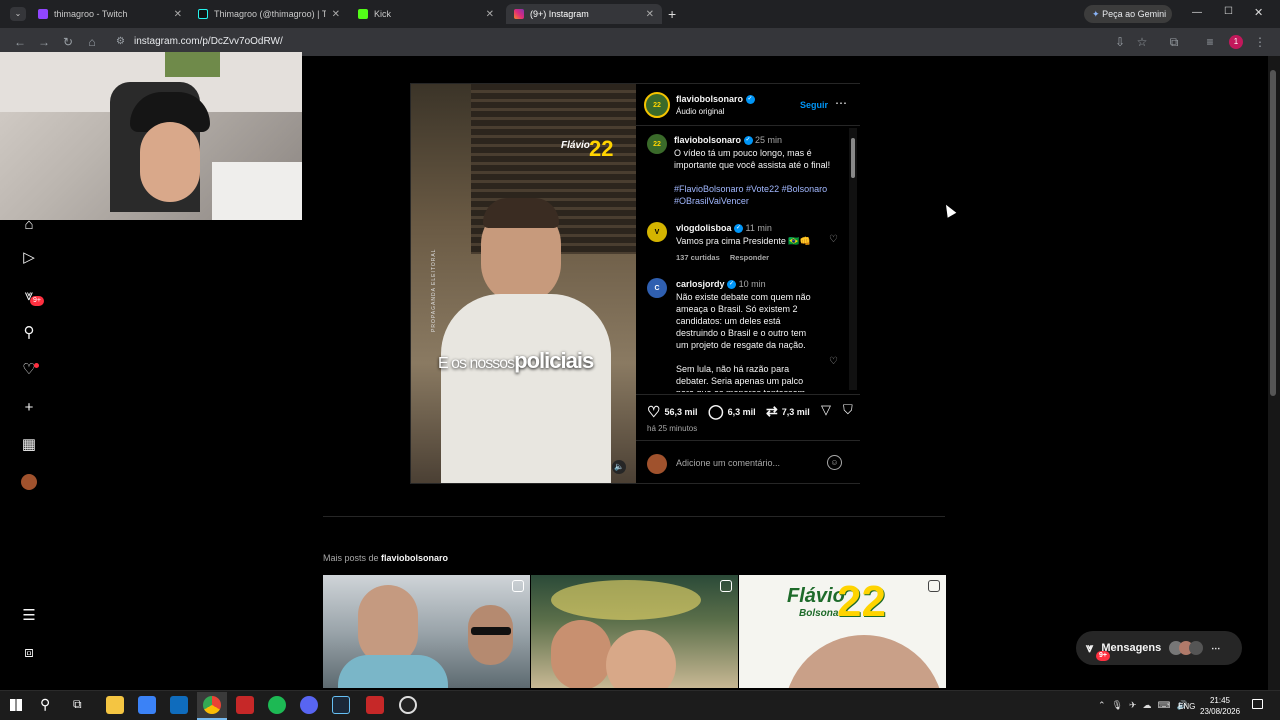 The height and width of the screenshot is (720, 1280). I want to click on task-view-icon: ⧉, so click(77, 704).